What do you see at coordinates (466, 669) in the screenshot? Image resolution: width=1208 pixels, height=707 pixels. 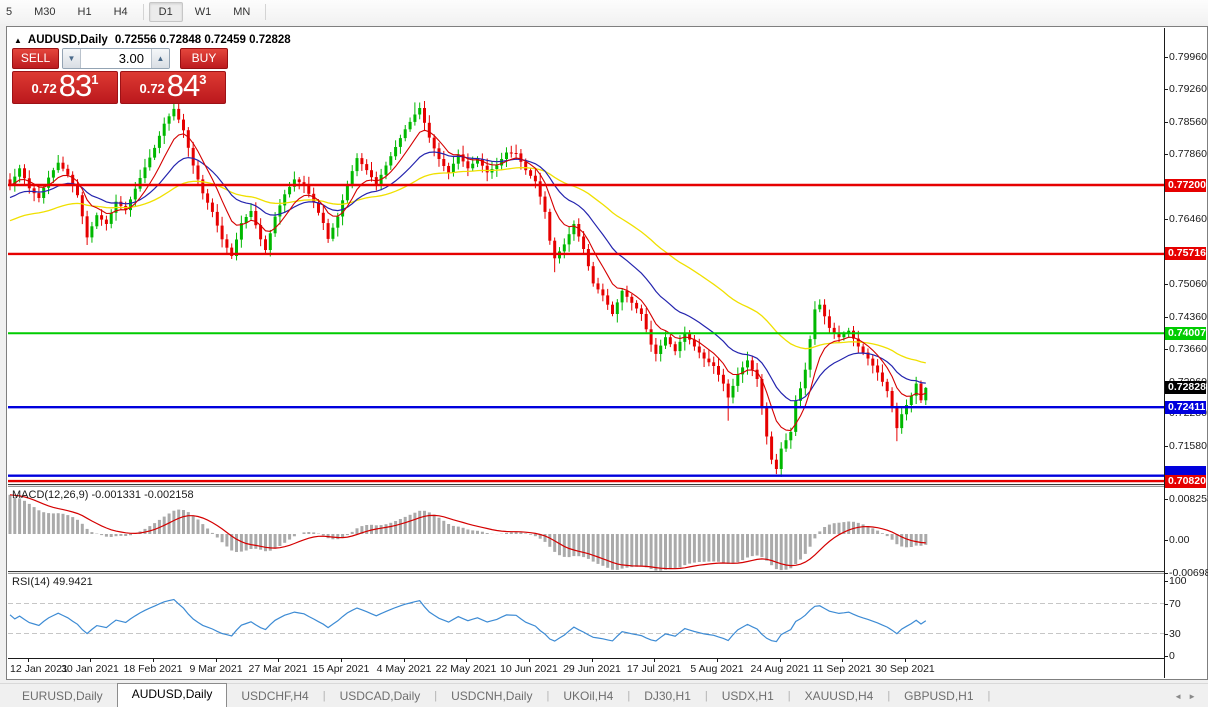 I see `date-axis-label: 22 May 2021` at bounding box center [466, 669].